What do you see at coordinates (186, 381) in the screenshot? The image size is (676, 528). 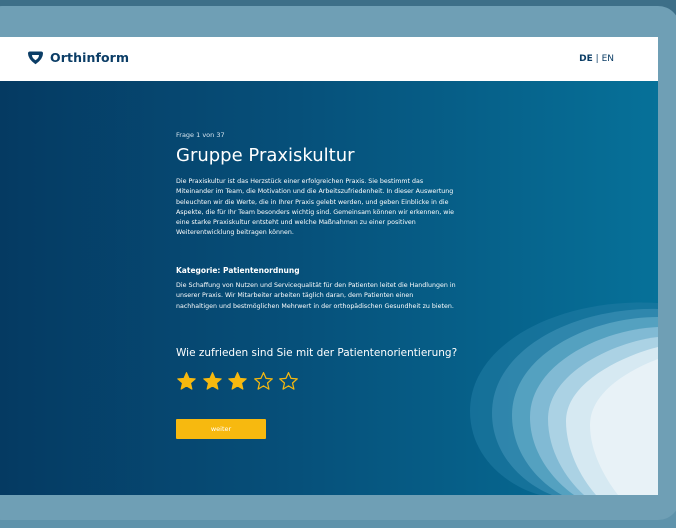 I see `star-1-icon` at bounding box center [186, 381].